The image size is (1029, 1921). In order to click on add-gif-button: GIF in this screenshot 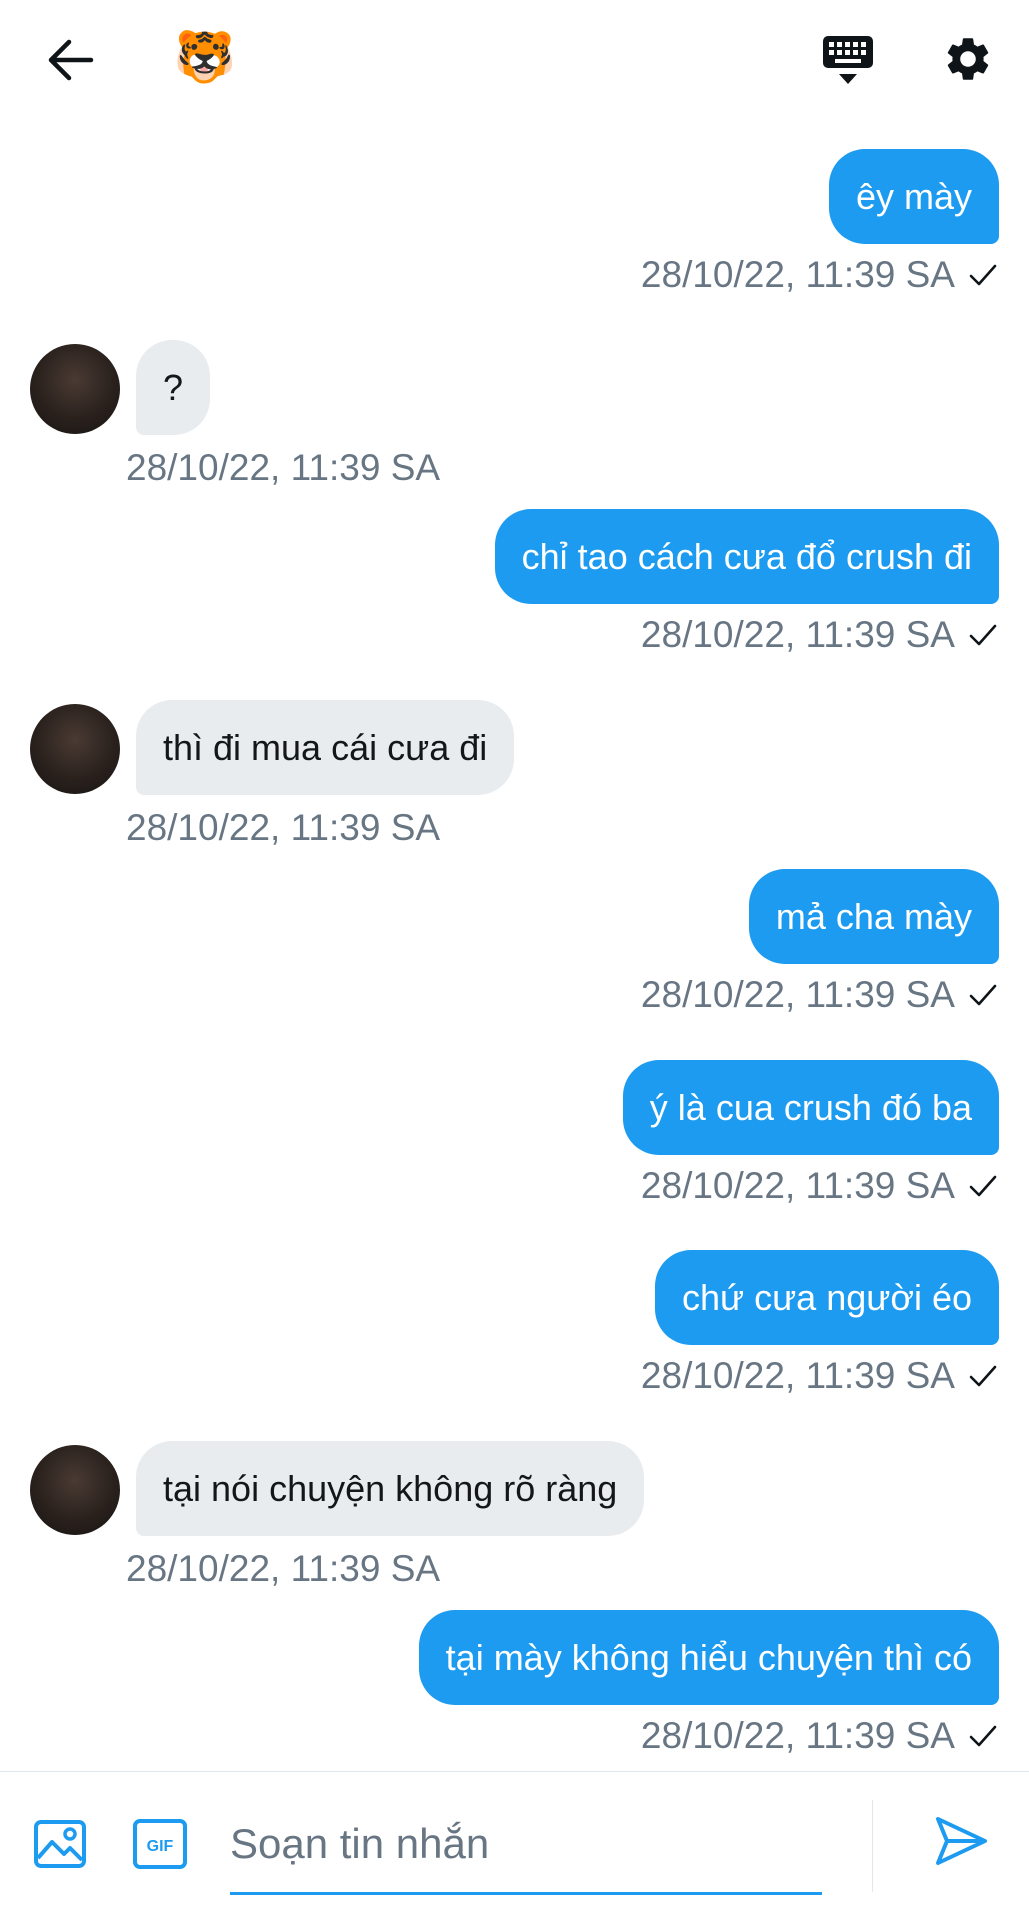, I will do `click(160, 1844)`.